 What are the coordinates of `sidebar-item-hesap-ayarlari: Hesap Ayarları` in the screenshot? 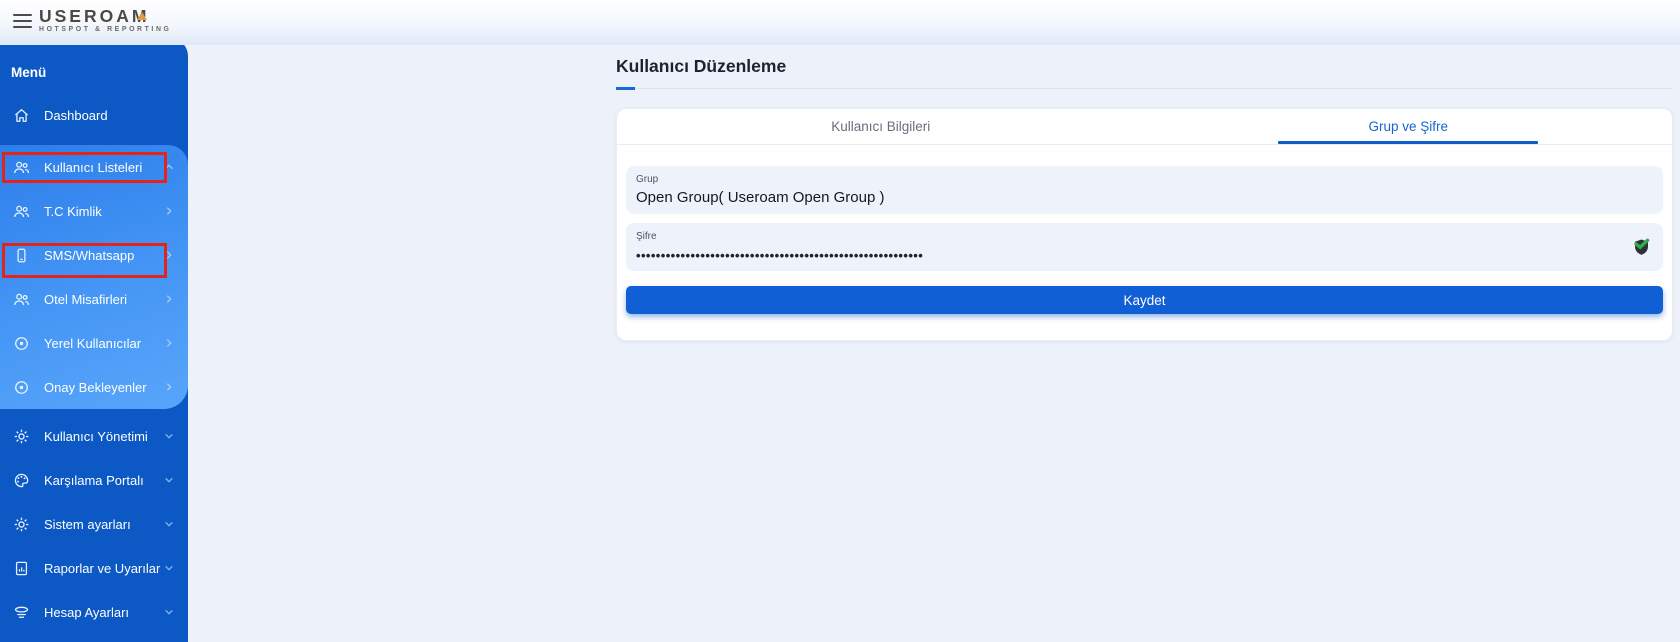 It's located at (94, 612).